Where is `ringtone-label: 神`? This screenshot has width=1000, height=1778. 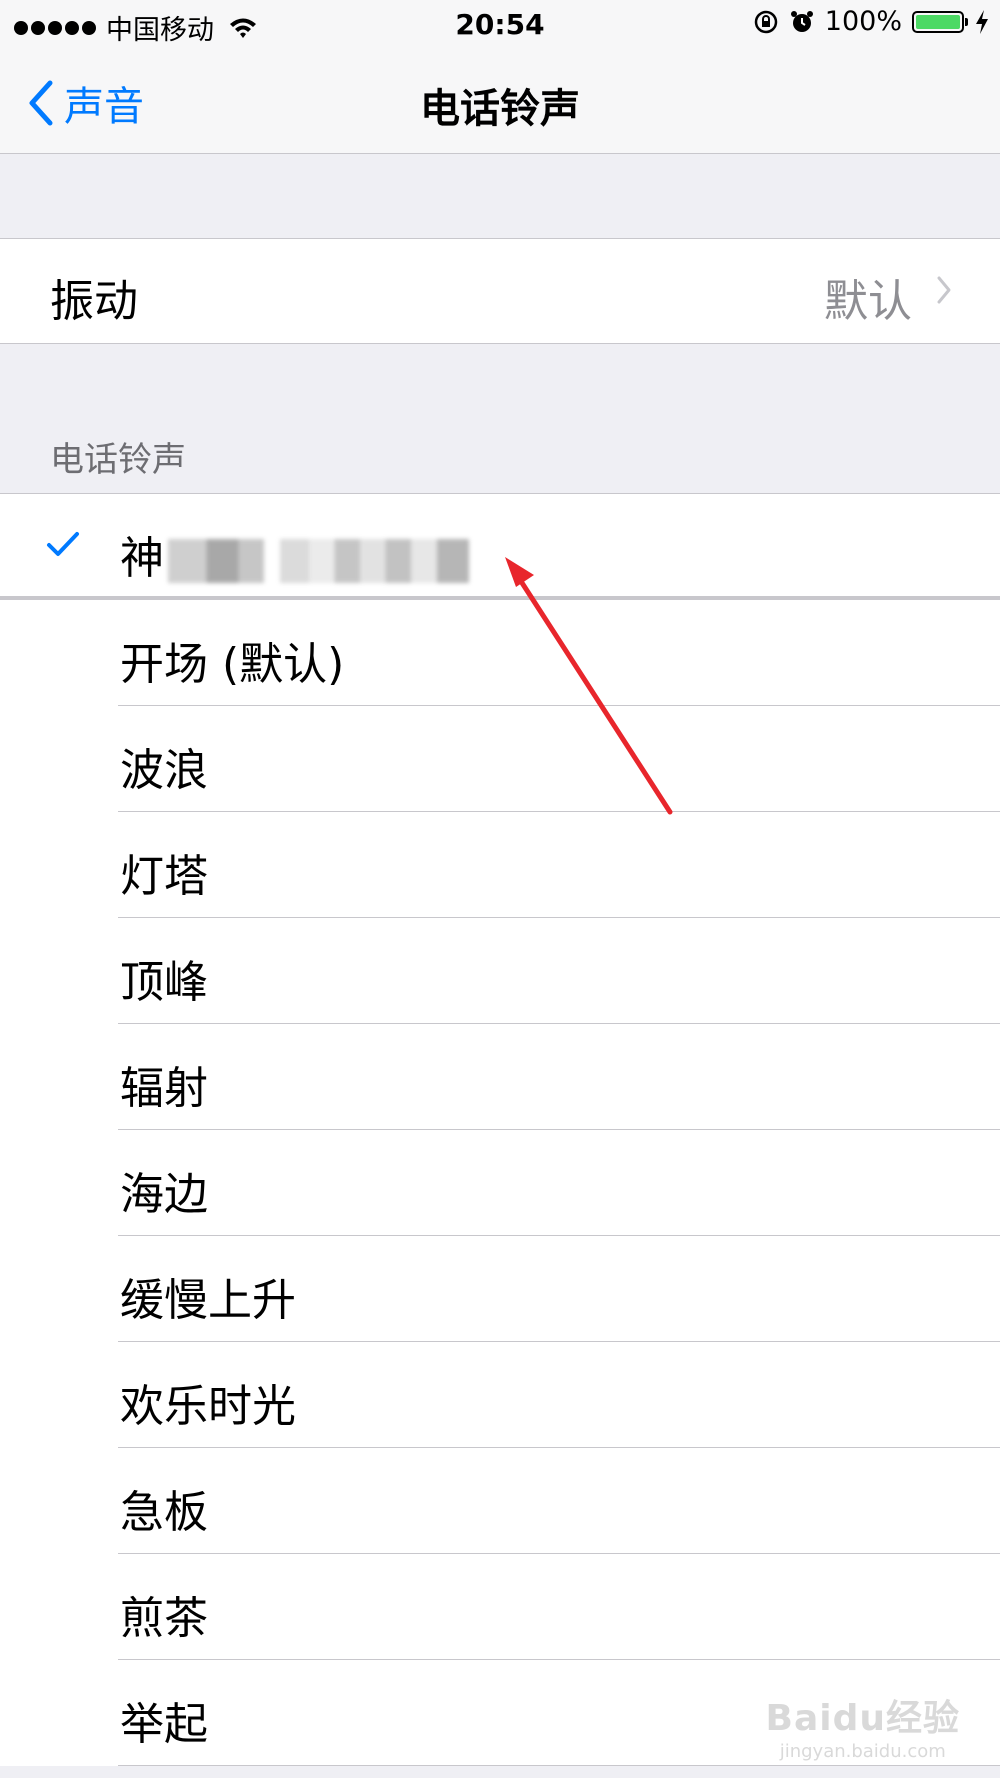 ringtone-label: 神 is located at coordinates (304, 554).